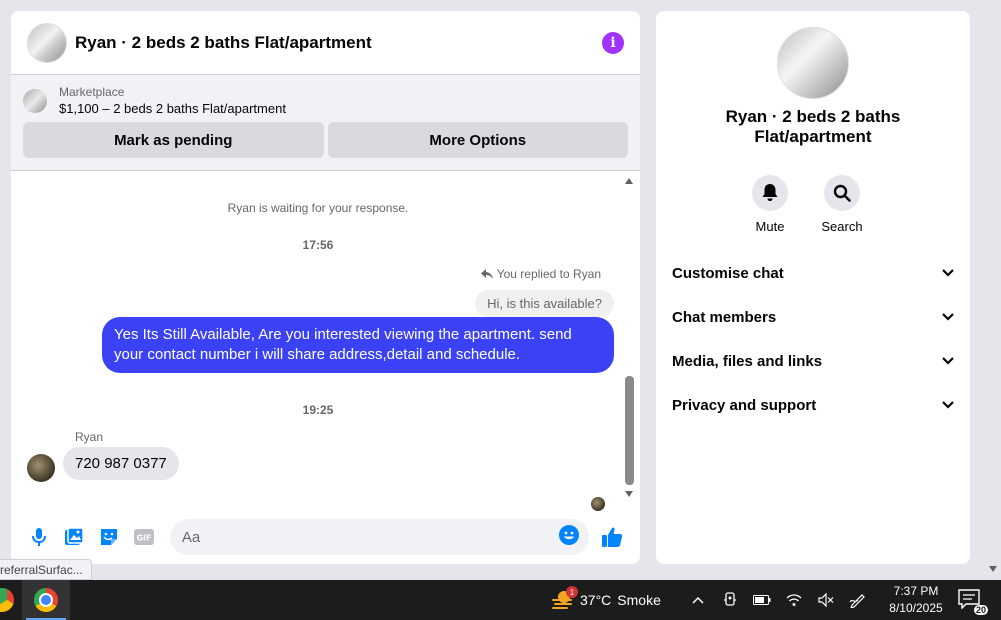 This screenshot has height=620, width=1001. What do you see at coordinates (770, 226) in the screenshot?
I see `mute-label: Mute` at bounding box center [770, 226].